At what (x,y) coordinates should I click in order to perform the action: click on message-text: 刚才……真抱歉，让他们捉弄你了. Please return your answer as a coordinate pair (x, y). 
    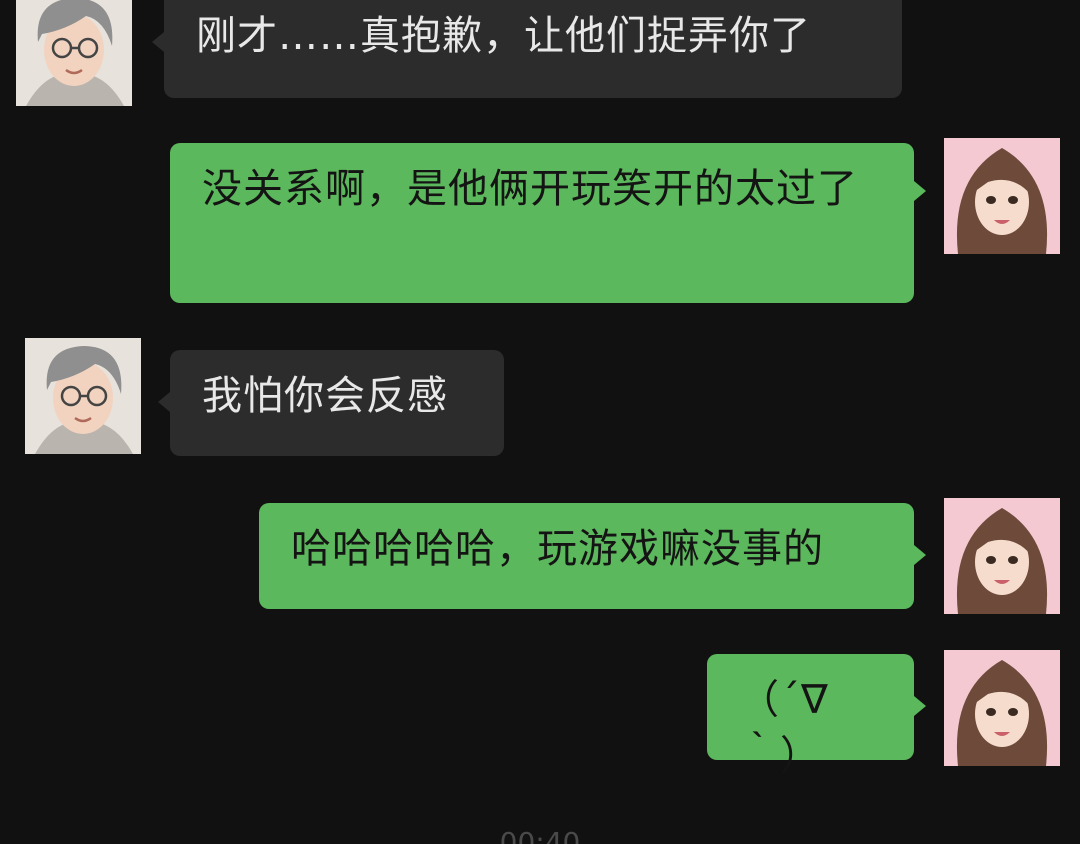
    Looking at the image, I should click on (503, 36).